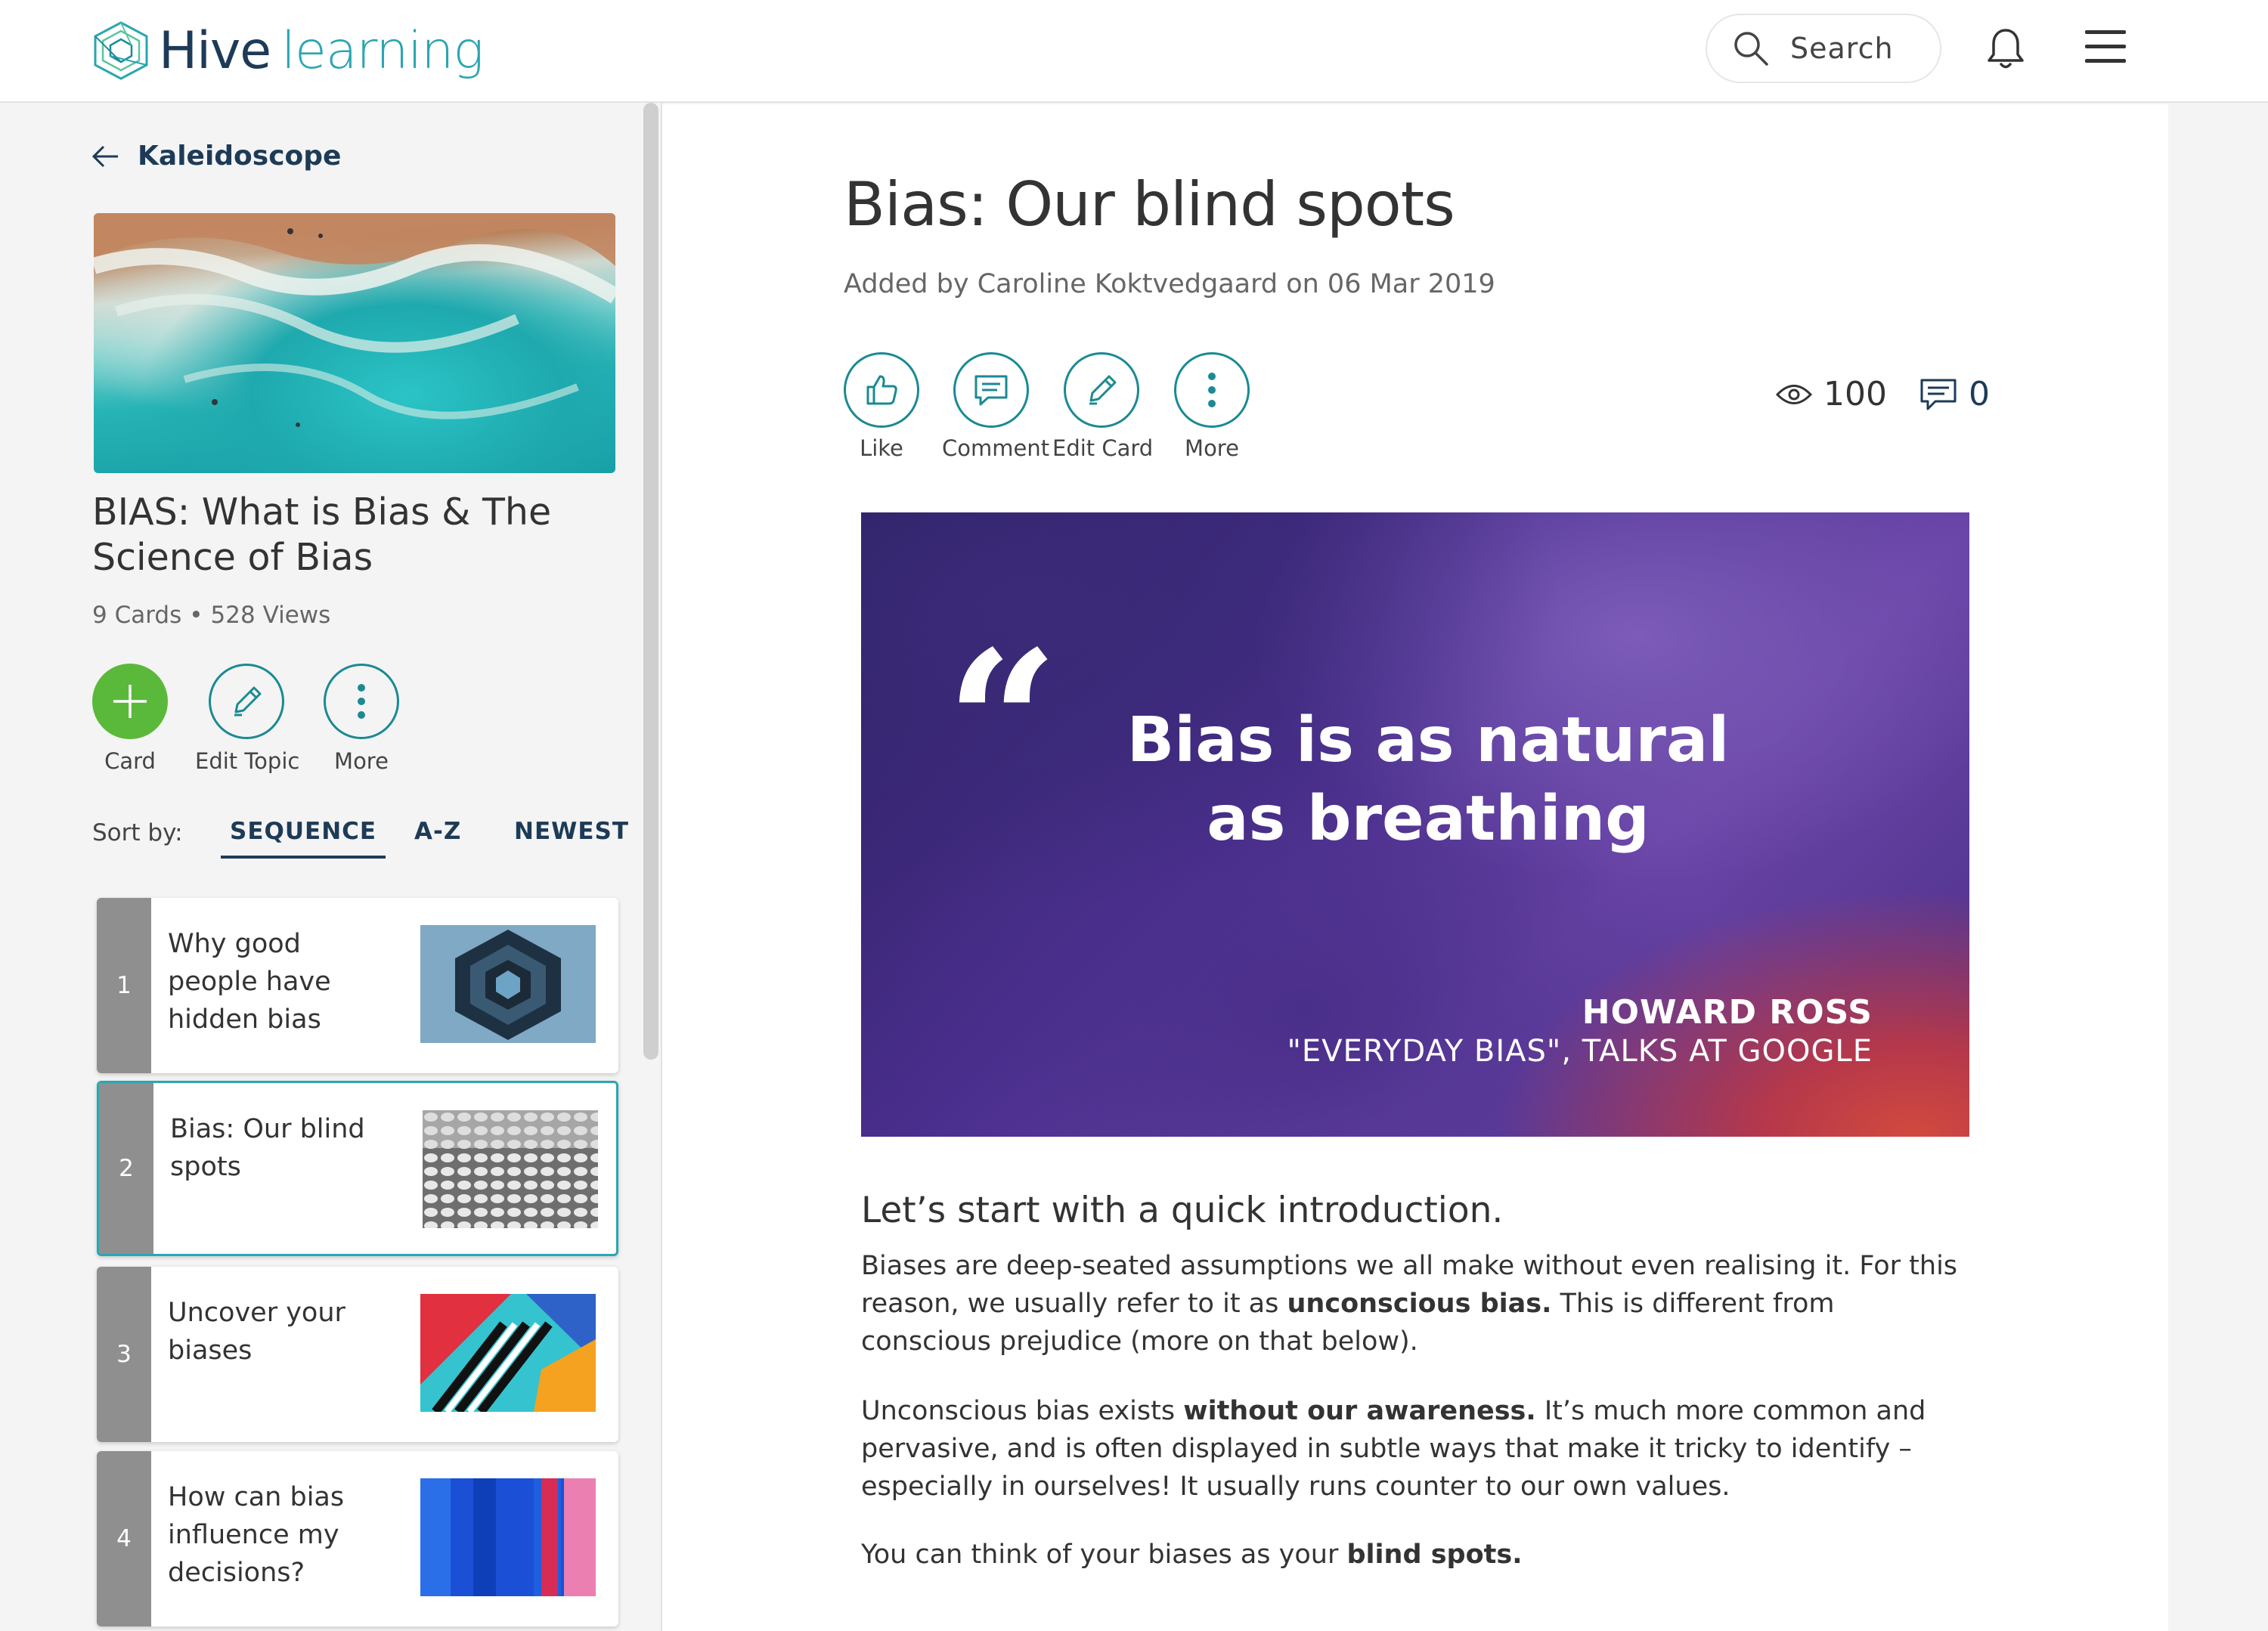 Image resolution: width=2268 pixels, height=1631 pixels. What do you see at coordinates (124, 1538) in the screenshot?
I see `card-number: 4` at bounding box center [124, 1538].